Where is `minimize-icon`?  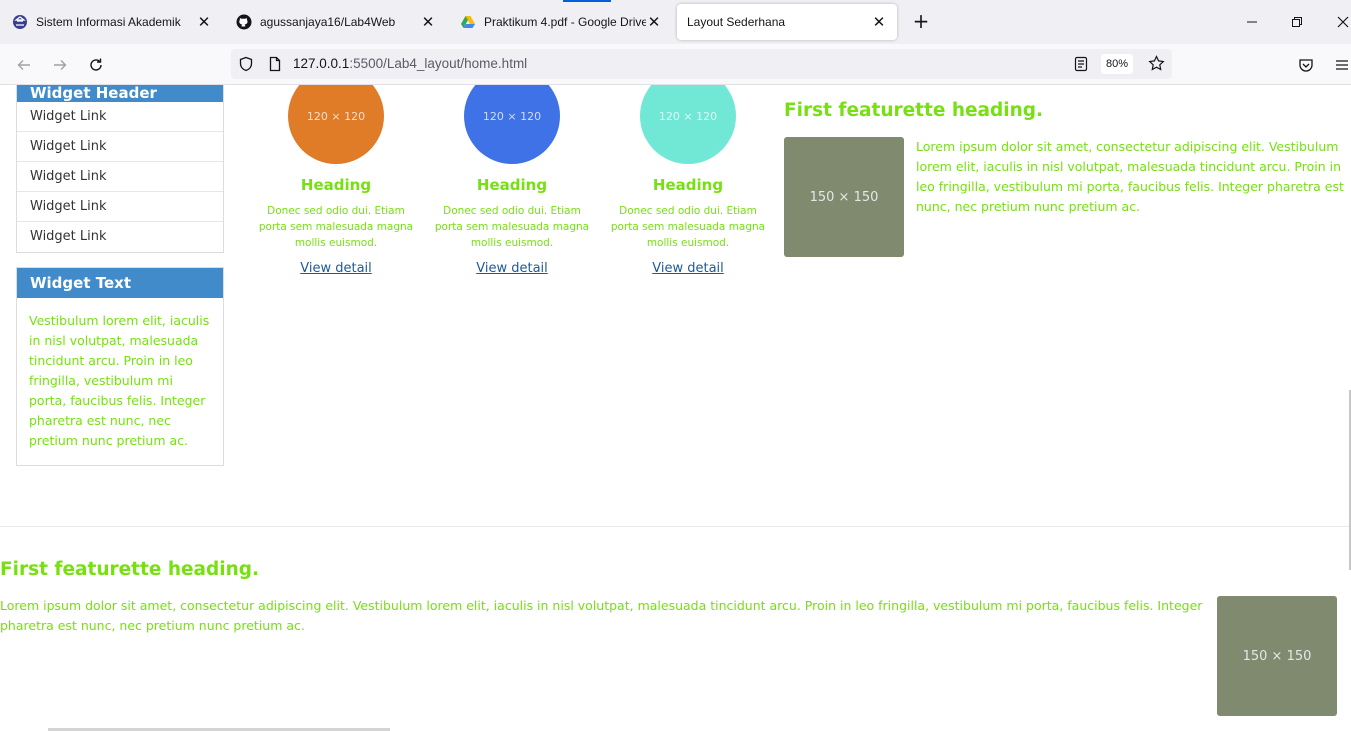
minimize-icon is located at coordinates (1252, 22).